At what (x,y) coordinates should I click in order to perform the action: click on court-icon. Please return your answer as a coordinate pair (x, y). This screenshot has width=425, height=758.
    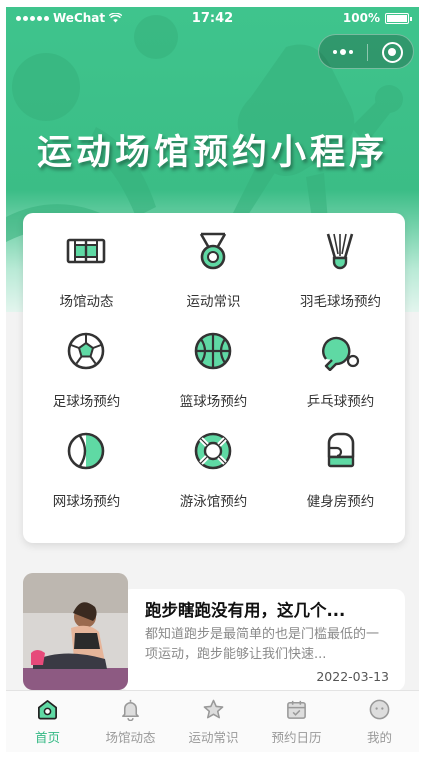
    Looking at the image, I should click on (86, 251).